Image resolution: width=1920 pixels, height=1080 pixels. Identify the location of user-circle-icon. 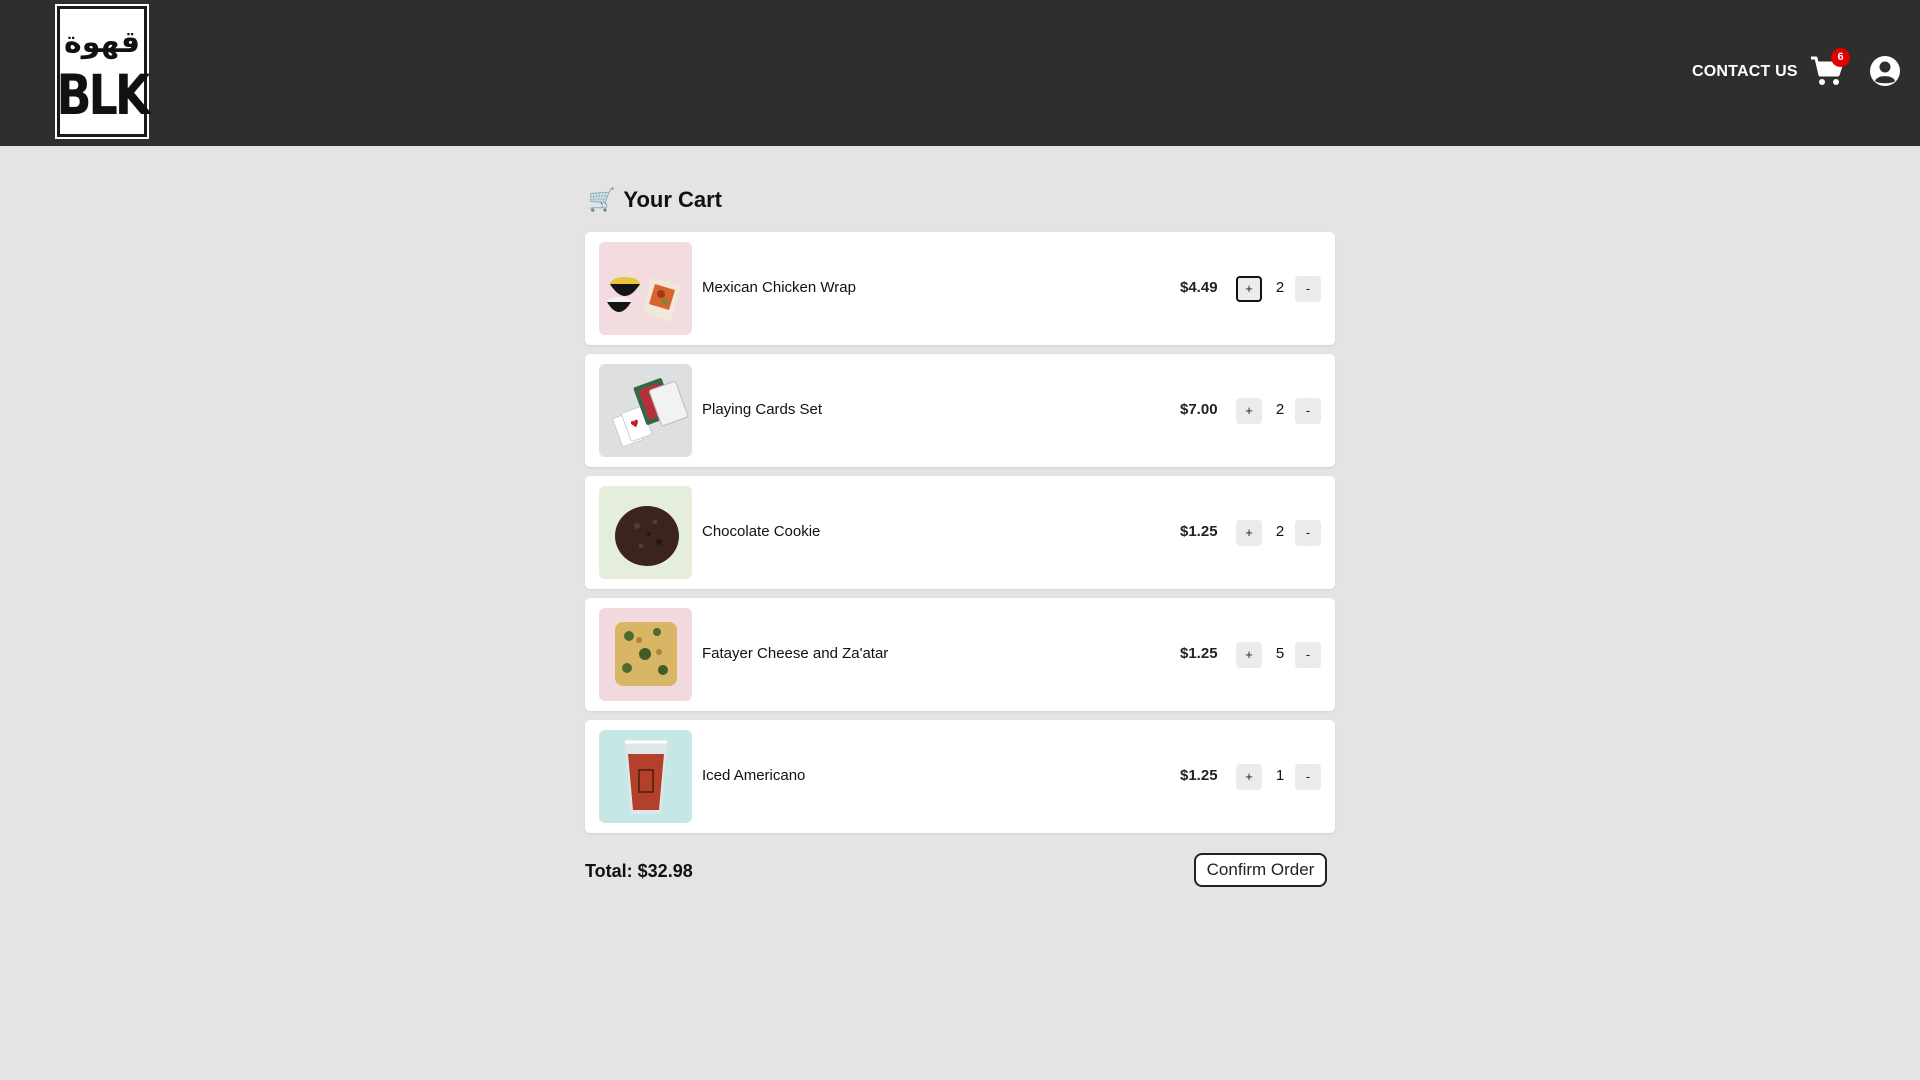
(1885, 71).